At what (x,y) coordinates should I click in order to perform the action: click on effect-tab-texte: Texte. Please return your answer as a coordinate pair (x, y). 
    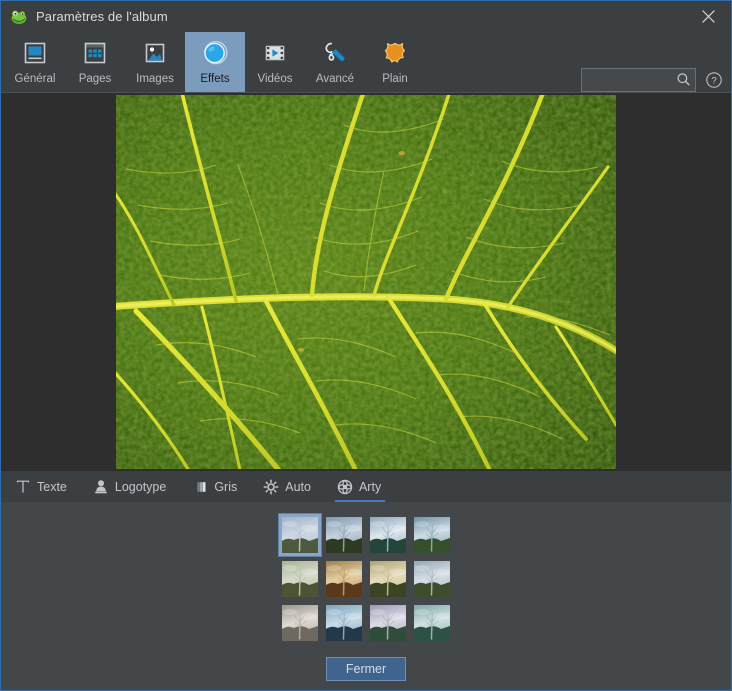
    Looking at the image, I should click on (45, 486).